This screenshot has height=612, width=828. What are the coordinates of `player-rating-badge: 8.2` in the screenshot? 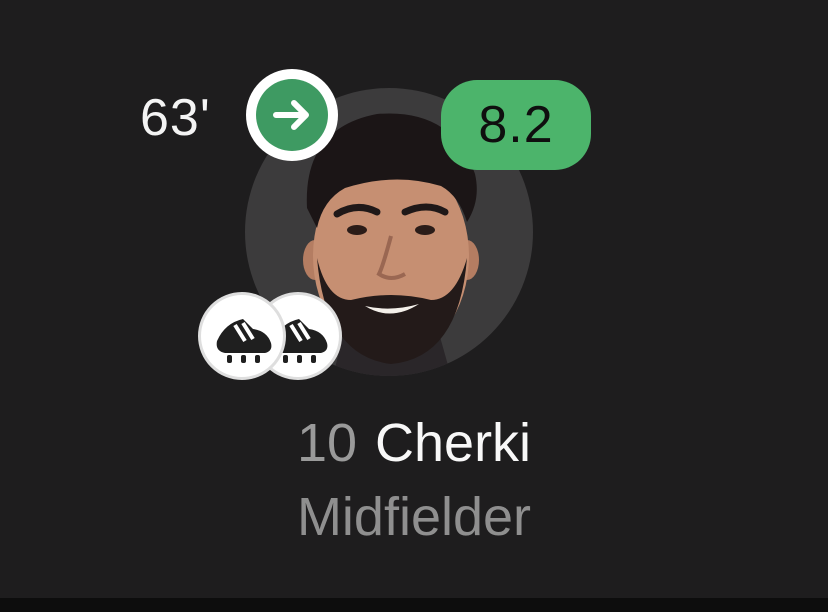 It's located at (516, 125).